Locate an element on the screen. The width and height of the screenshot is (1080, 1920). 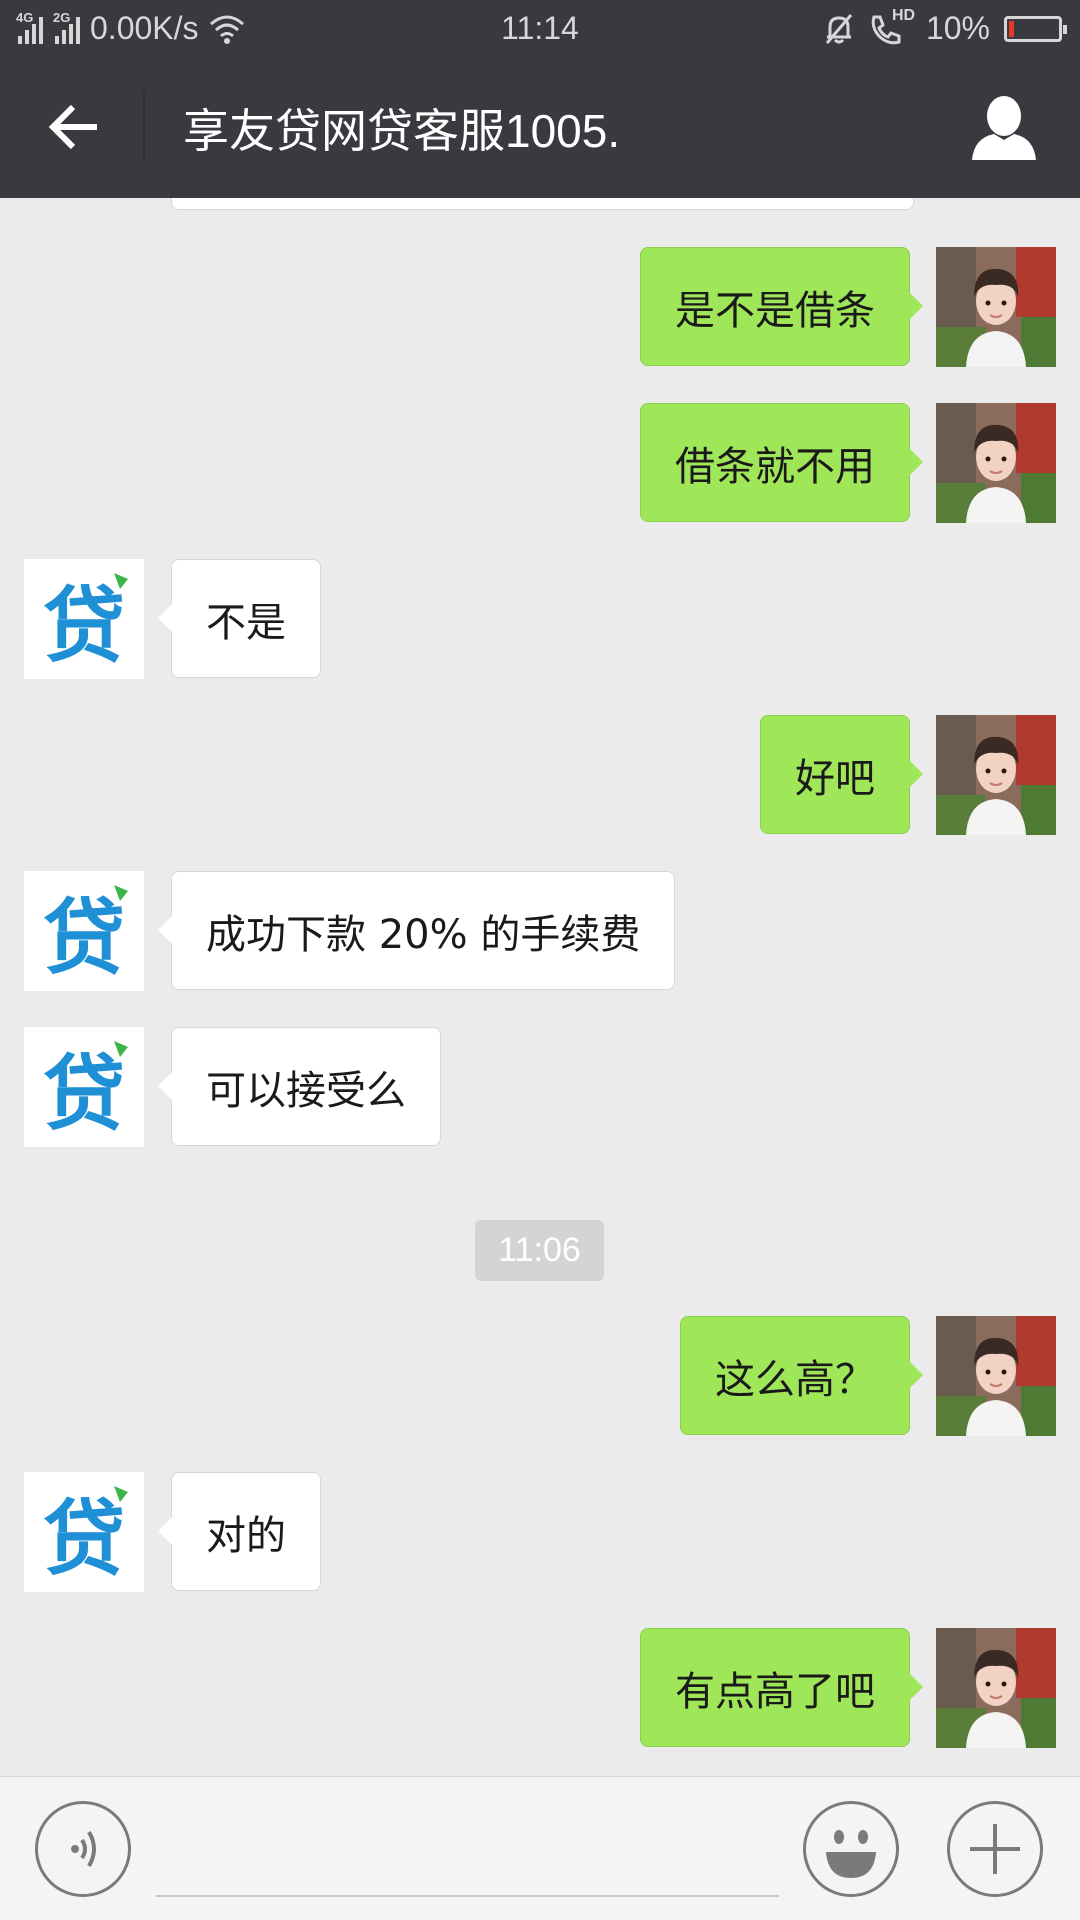
message-row: 贷 成功下款 20% 的手续费 is located at coordinates (540, 931).